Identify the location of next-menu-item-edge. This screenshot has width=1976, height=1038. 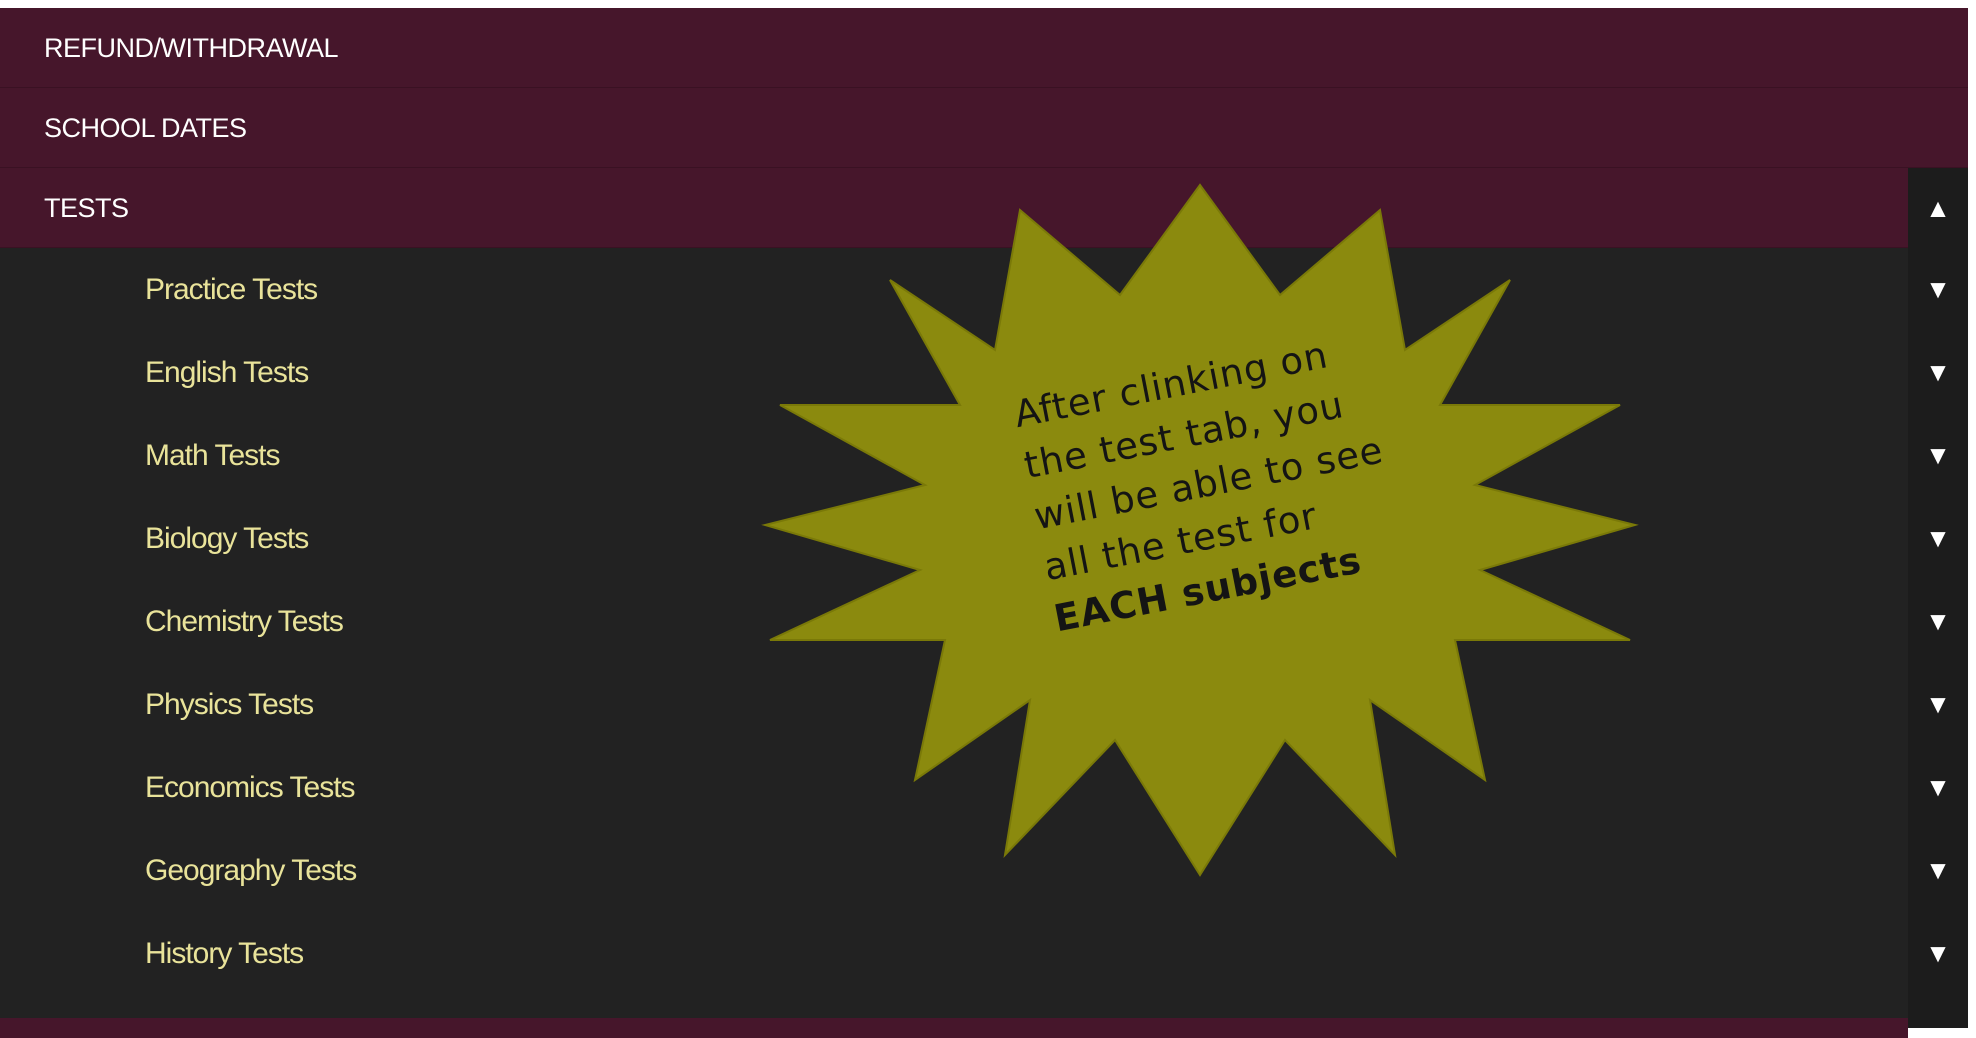
(954, 1028).